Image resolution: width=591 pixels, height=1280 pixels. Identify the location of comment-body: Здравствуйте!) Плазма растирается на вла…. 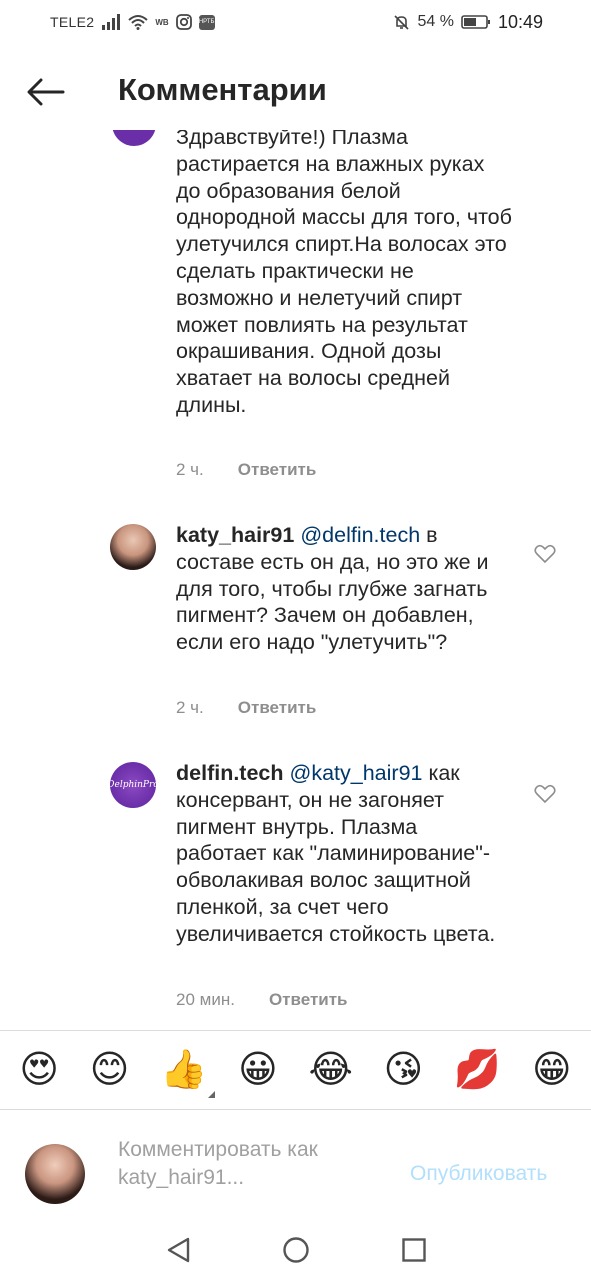
(344, 274).